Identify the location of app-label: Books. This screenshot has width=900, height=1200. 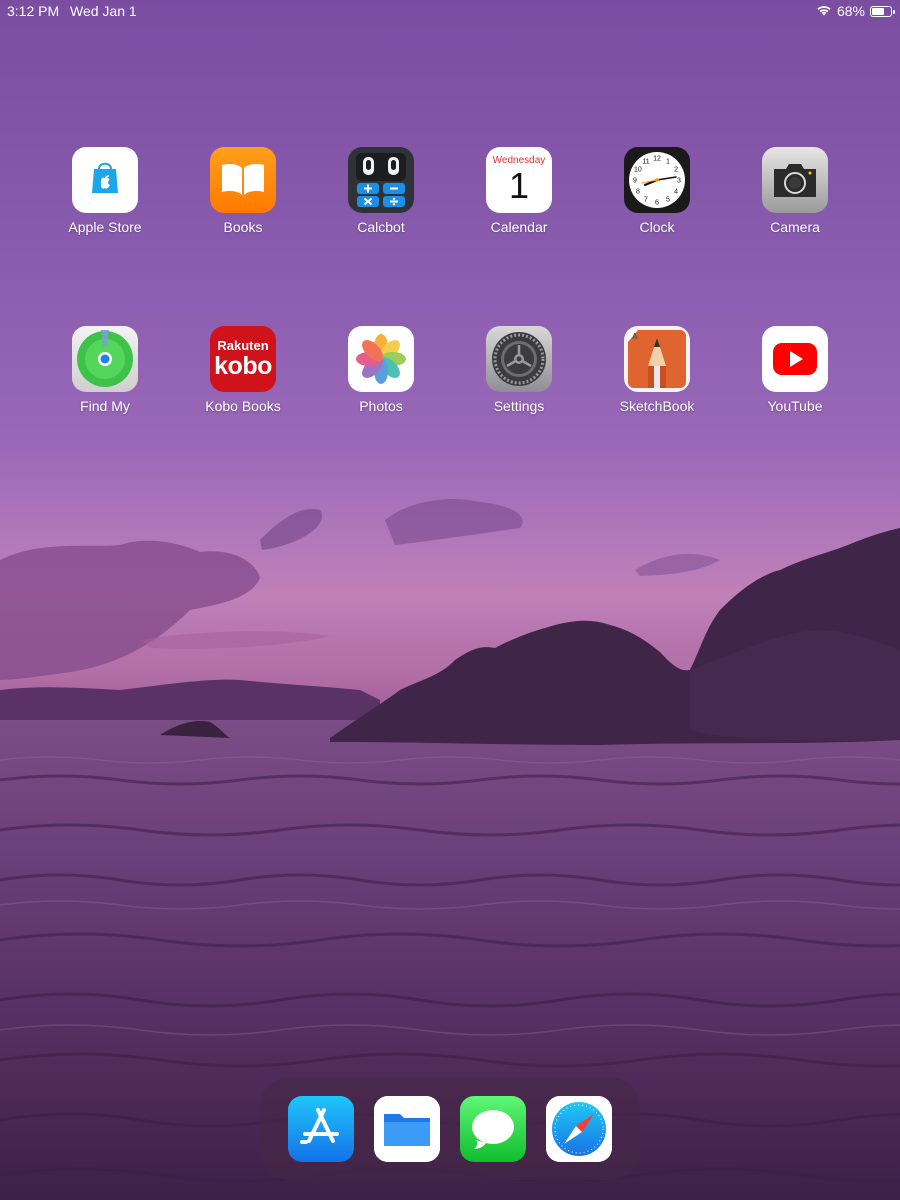
(243, 227).